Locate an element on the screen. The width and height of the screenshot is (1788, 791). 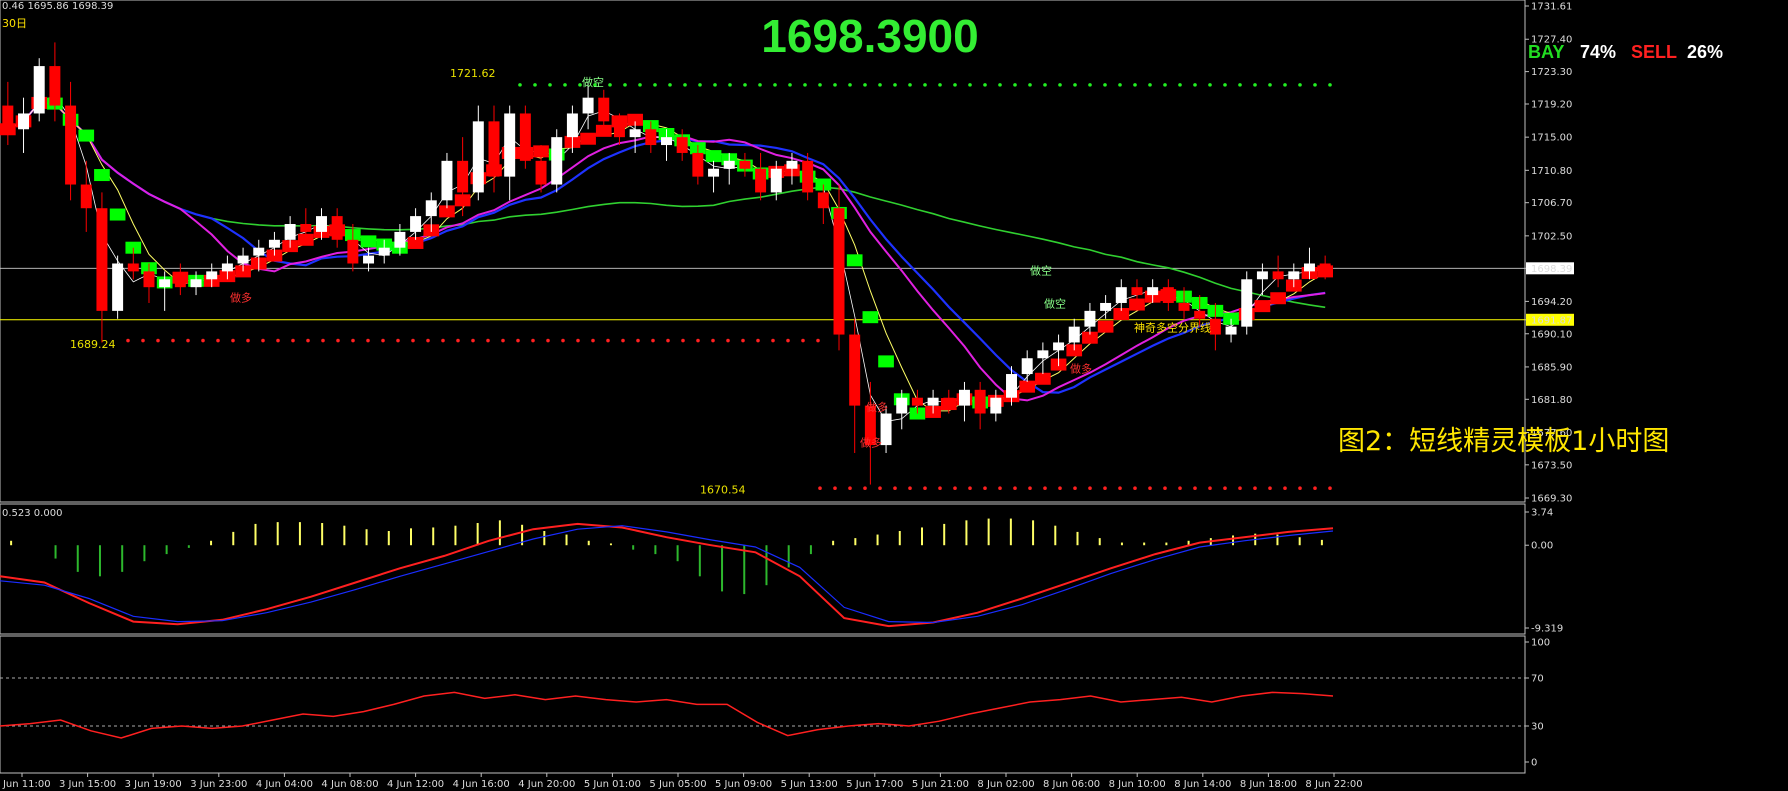
price-tick-label: 1673.50 is located at coordinates (1551, 465).